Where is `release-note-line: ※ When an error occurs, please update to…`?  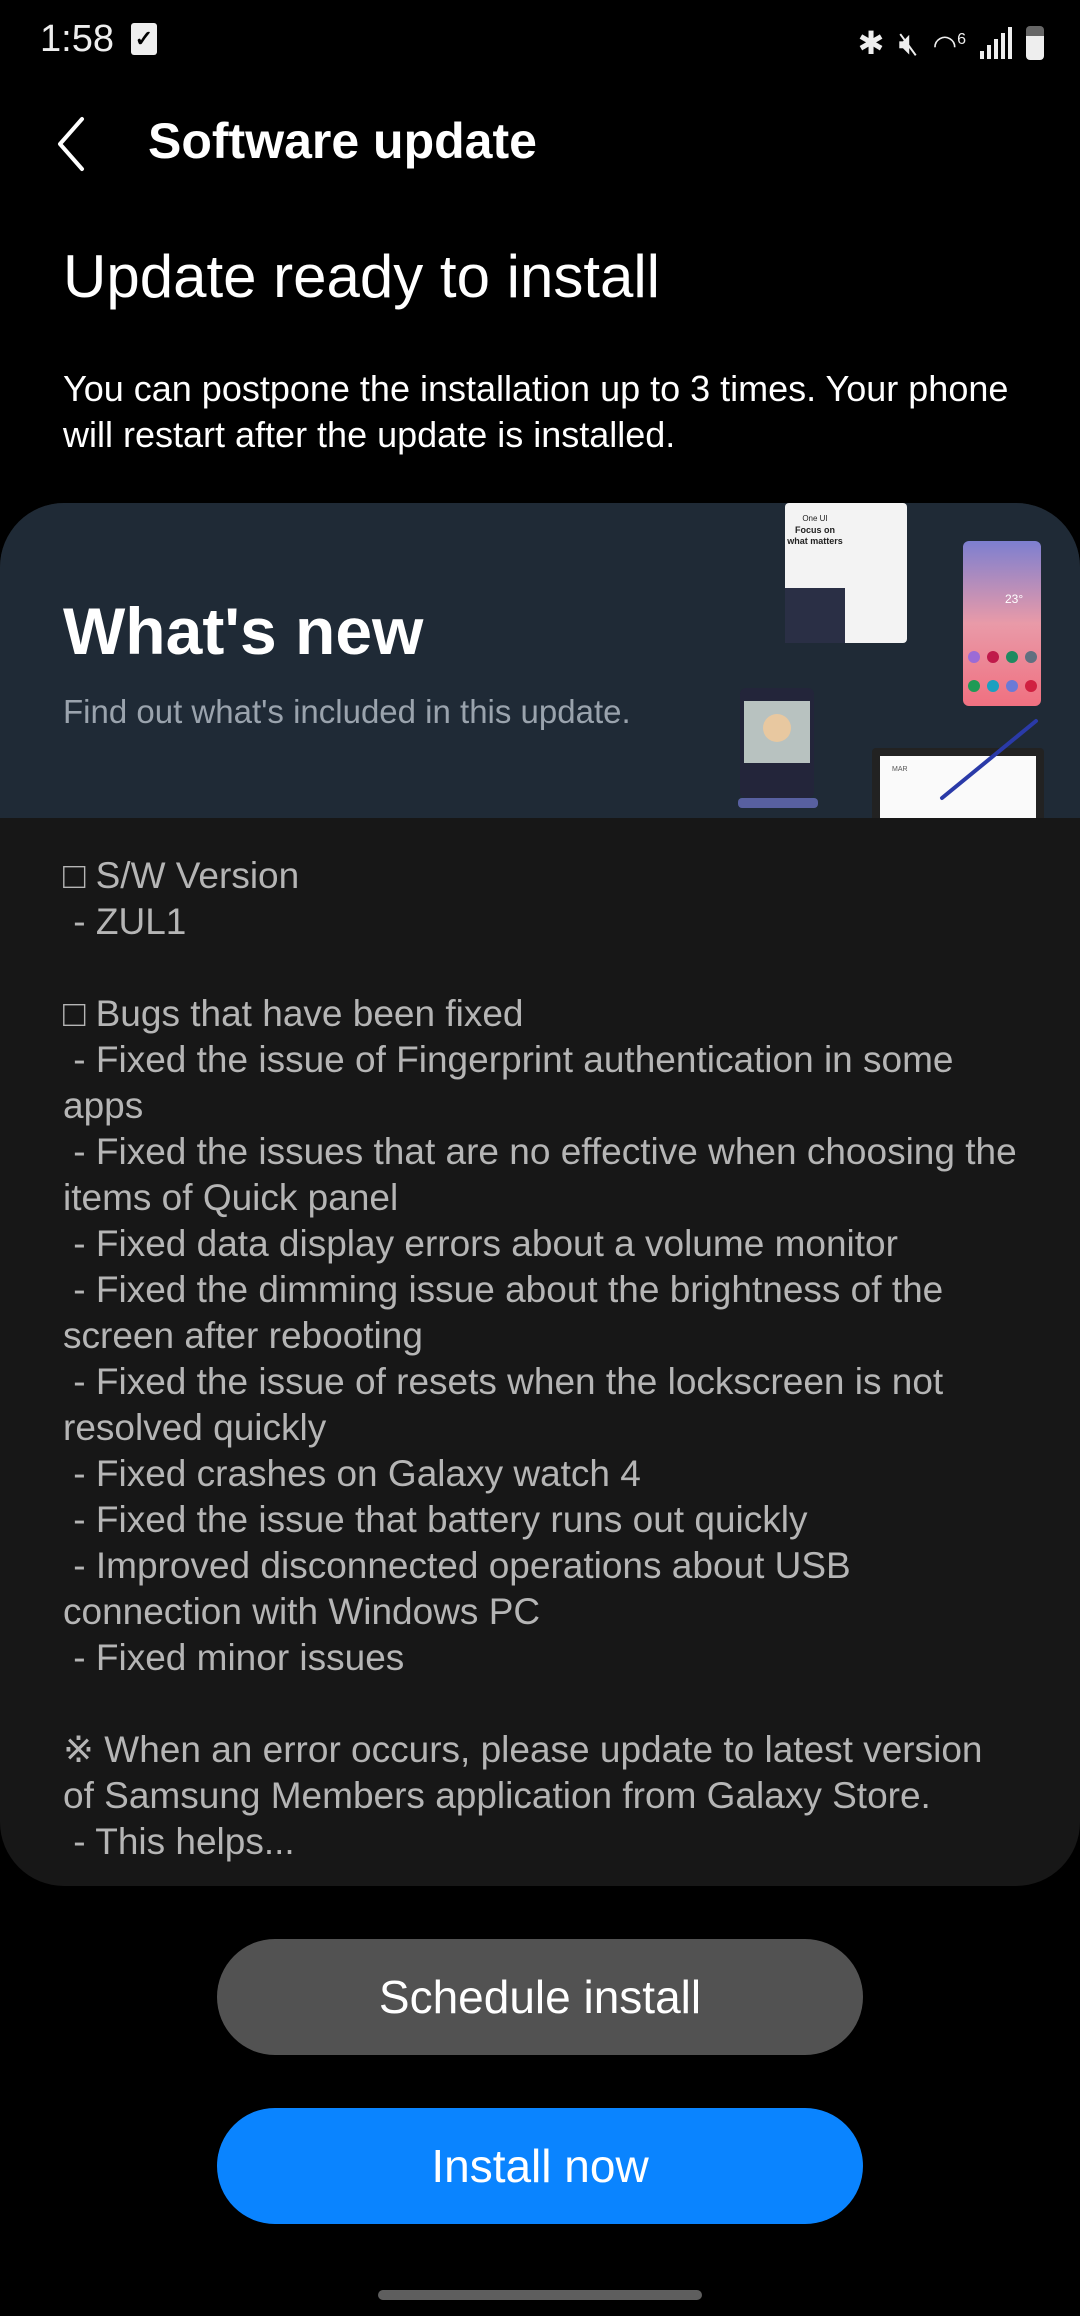
release-note-line: ※ When an error occurs, please update to… is located at coordinates (528, 1772).